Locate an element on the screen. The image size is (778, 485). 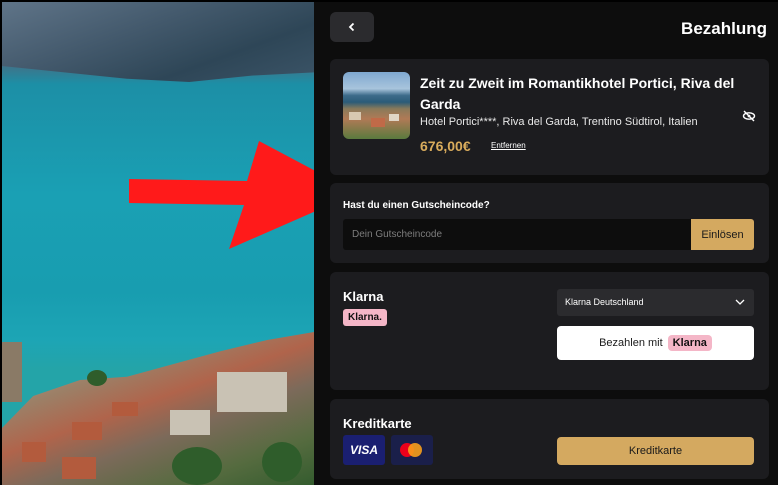
chevron-left-icon is located at coordinates (351, 27).